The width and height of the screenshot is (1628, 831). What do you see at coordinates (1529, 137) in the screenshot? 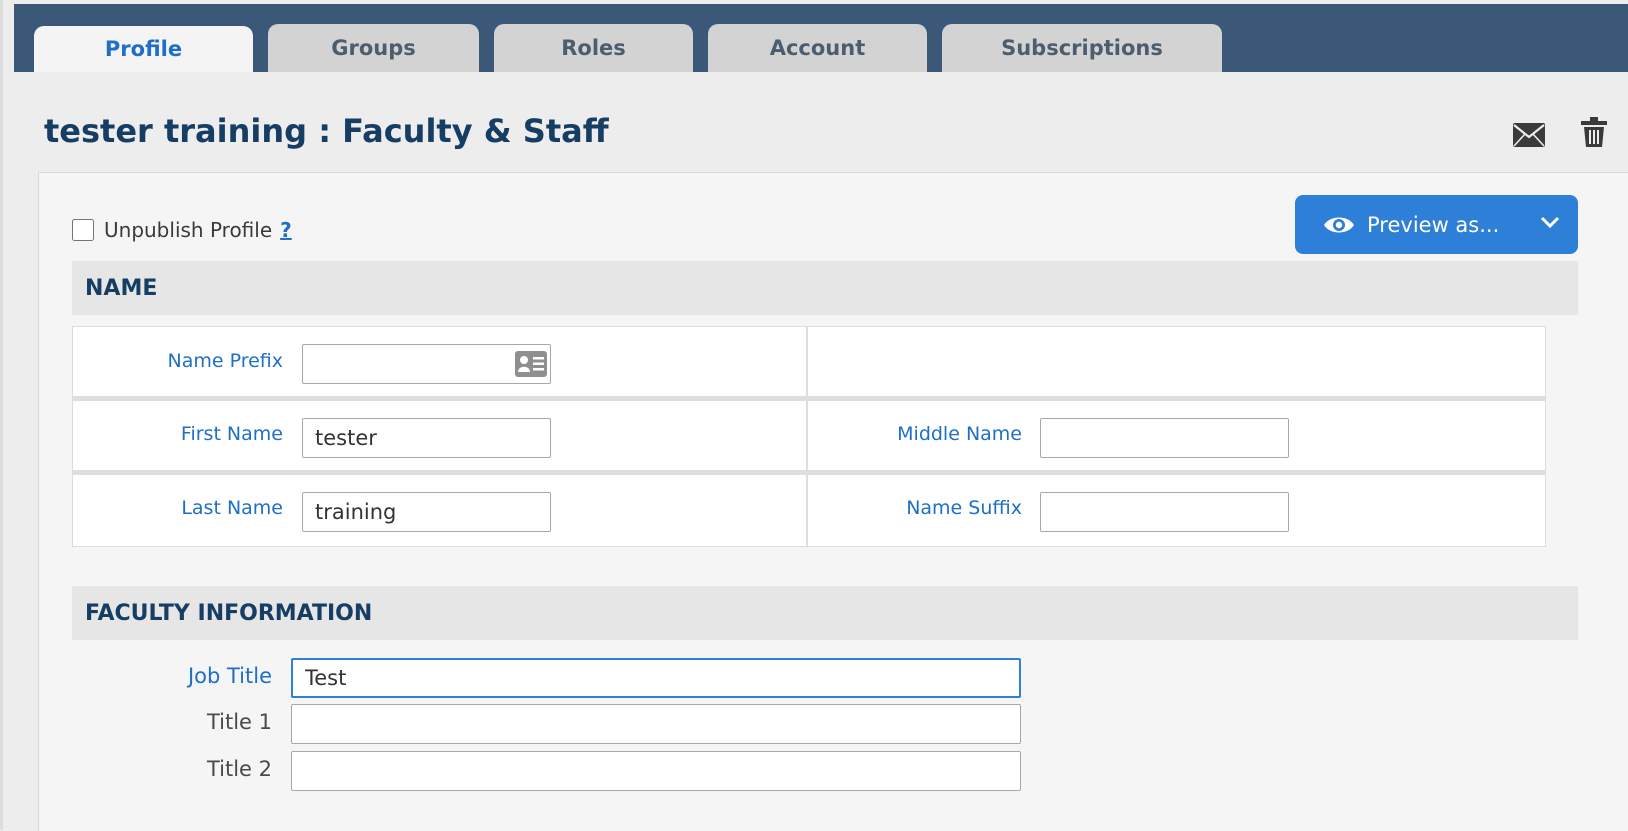
I see `envelope-icon` at bounding box center [1529, 137].